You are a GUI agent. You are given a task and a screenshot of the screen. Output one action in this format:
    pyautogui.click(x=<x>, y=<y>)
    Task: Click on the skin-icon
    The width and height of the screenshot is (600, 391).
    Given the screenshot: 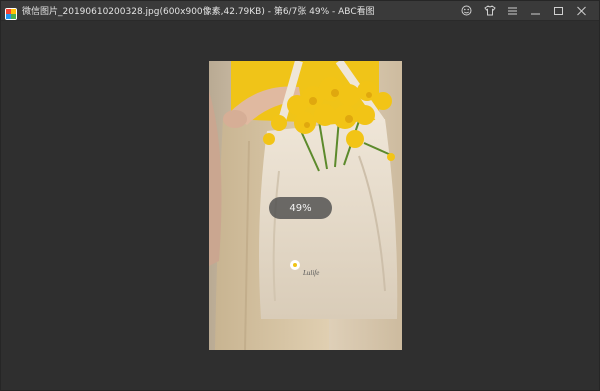 What is the action you would take?
    pyautogui.click(x=466, y=10)
    